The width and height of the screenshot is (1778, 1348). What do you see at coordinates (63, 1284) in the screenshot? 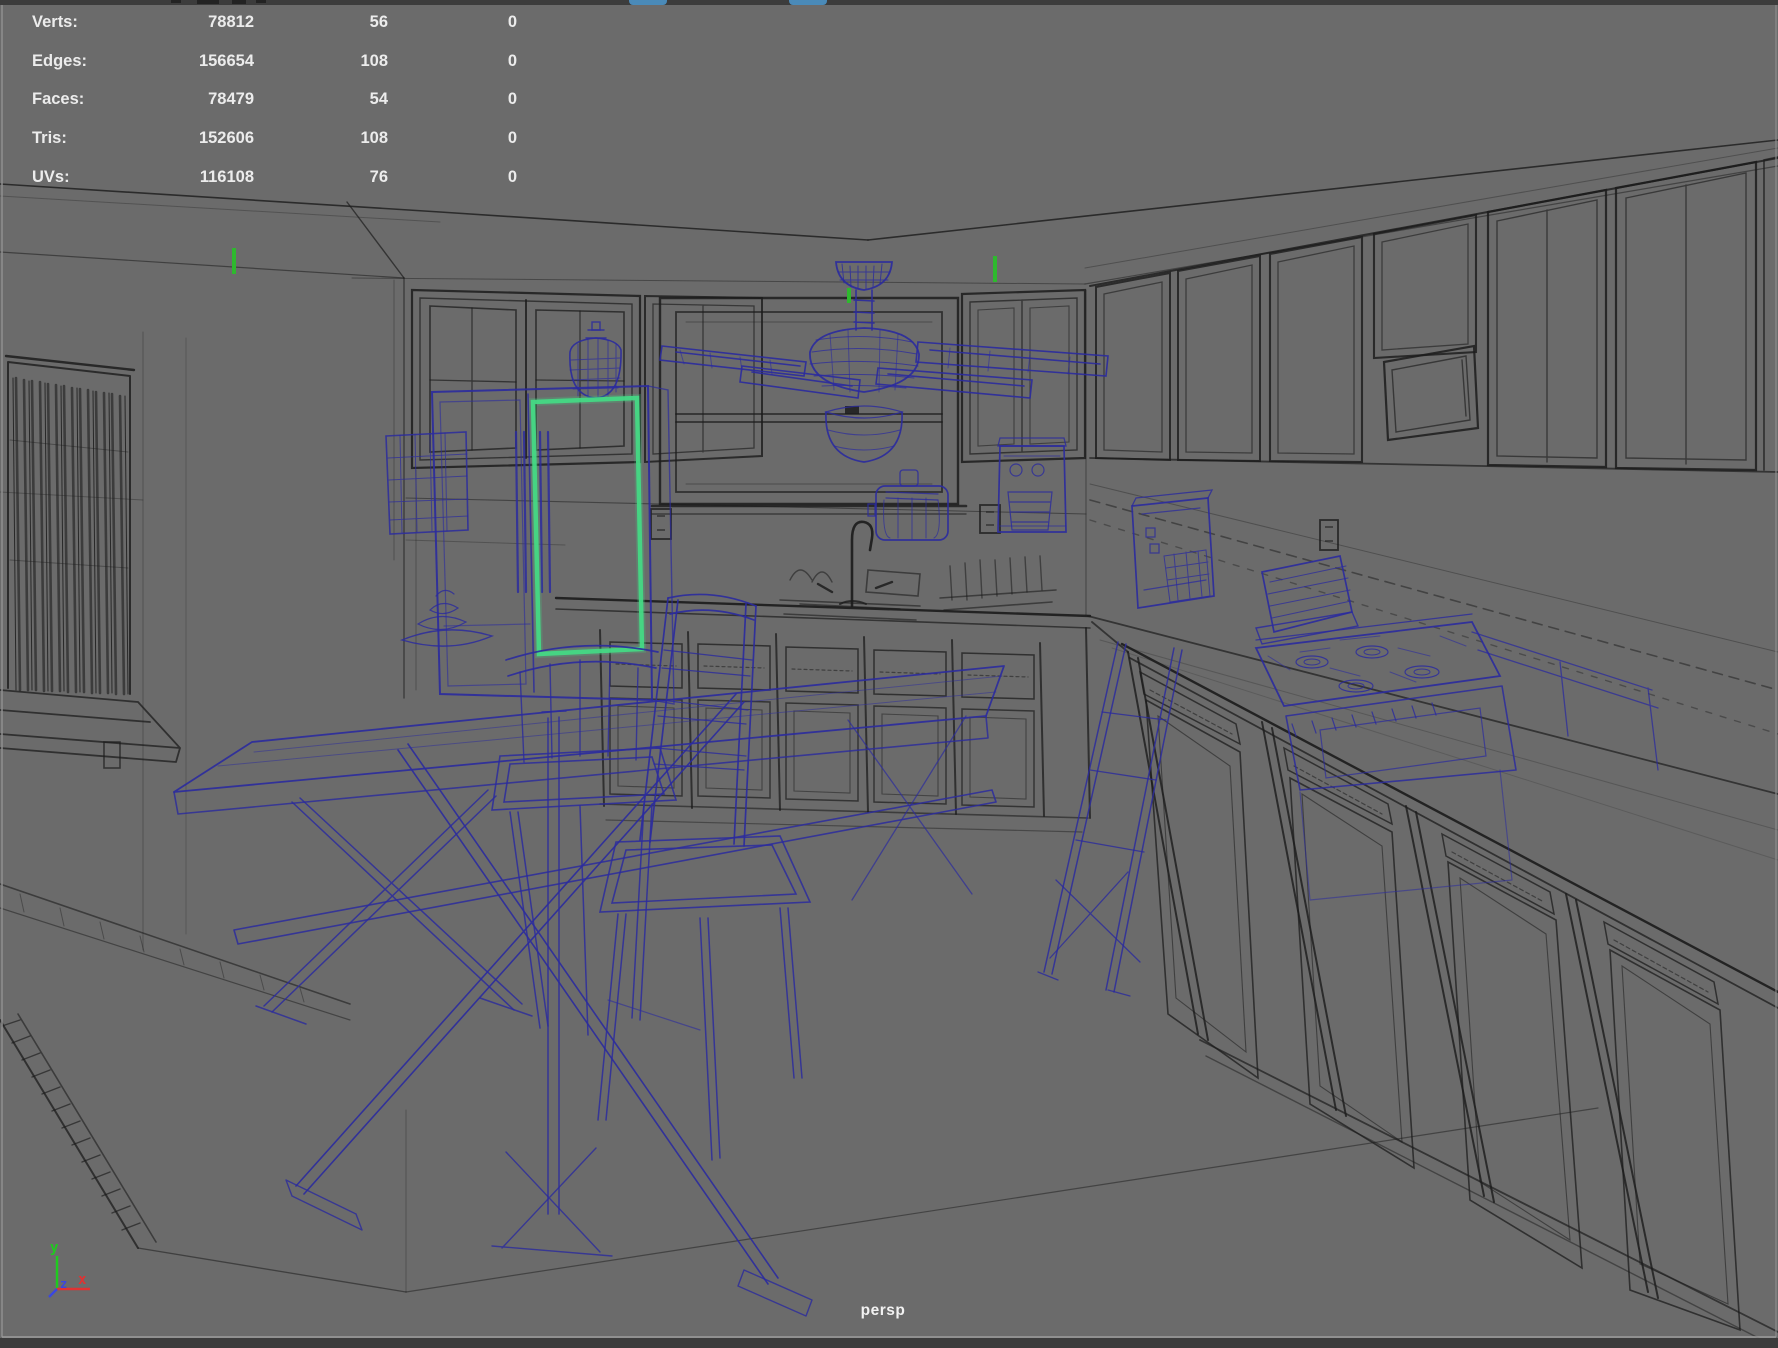
I see `z-axis-label: z` at bounding box center [63, 1284].